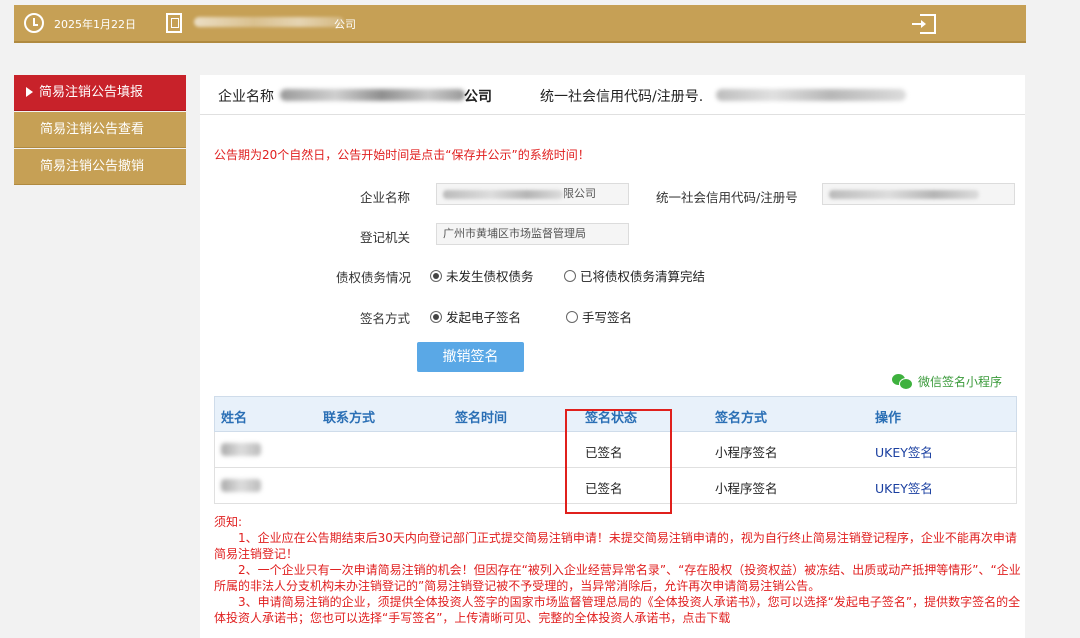  Describe the element at coordinates (92, 129) in the screenshot. I see `sidebar-item-label: 简易注销公告查看` at that location.